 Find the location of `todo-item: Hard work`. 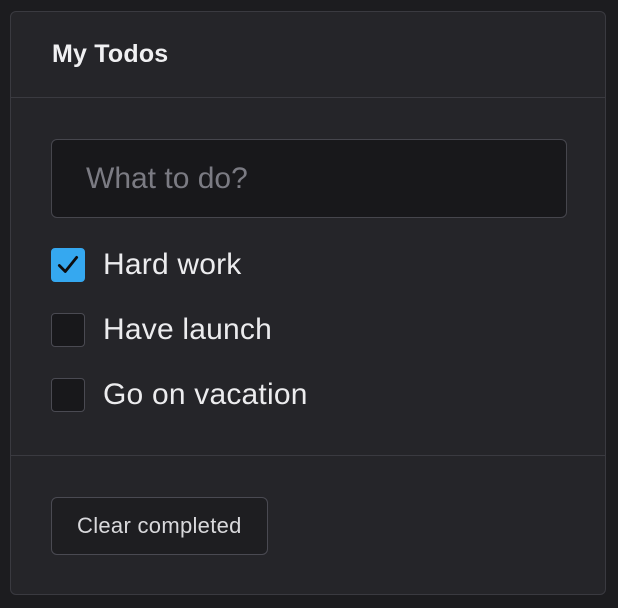

todo-item: Hard work is located at coordinates (308, 265).